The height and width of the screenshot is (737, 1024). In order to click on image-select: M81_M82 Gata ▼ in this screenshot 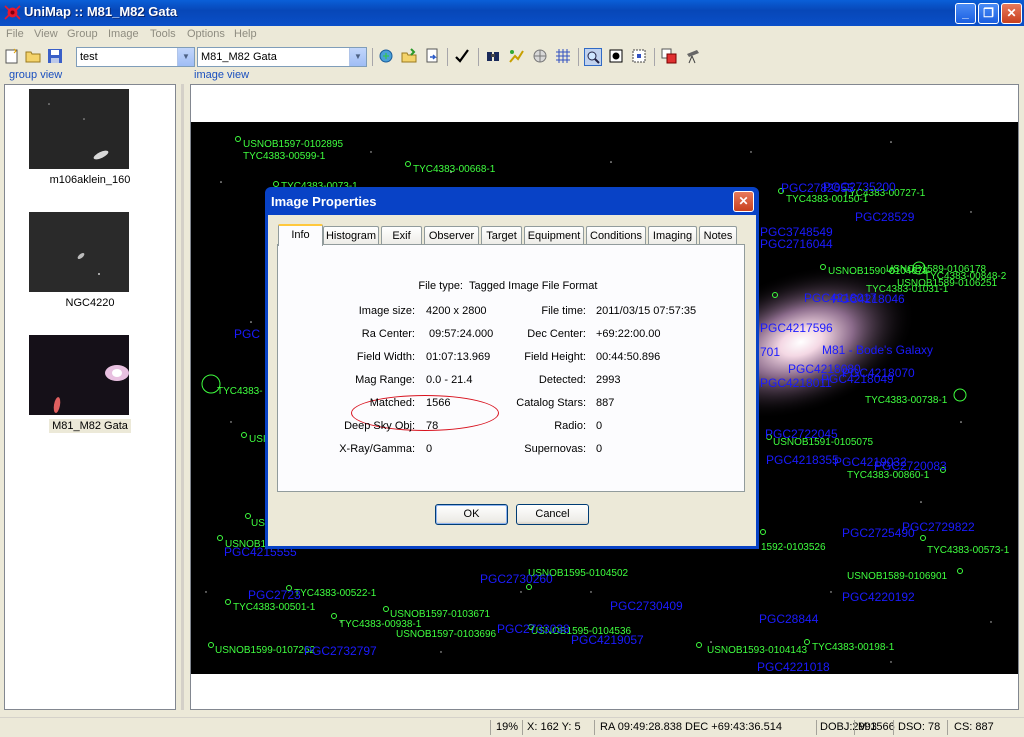, I will do `click(282, 57)`.